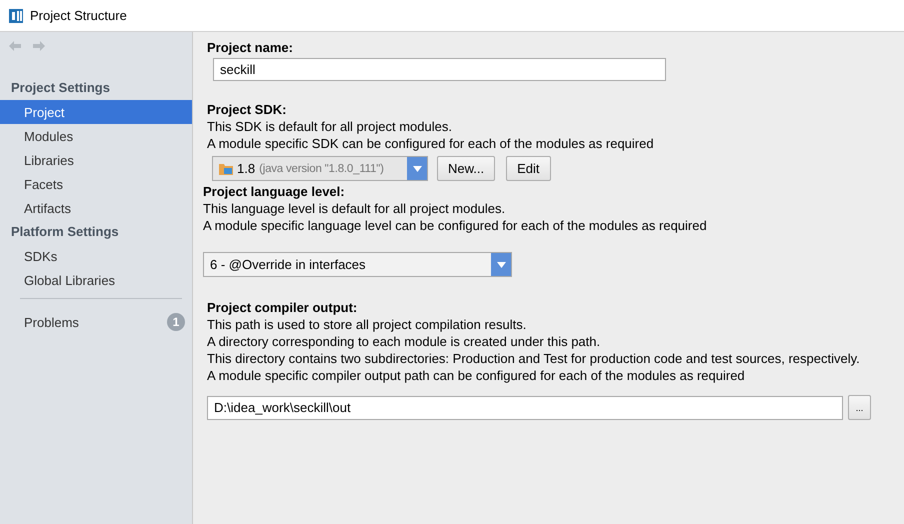  What do you see at coordinates (274, 191) in the screenshot?
I see `field-label: Project language level:` at bounding box center [274, 191].